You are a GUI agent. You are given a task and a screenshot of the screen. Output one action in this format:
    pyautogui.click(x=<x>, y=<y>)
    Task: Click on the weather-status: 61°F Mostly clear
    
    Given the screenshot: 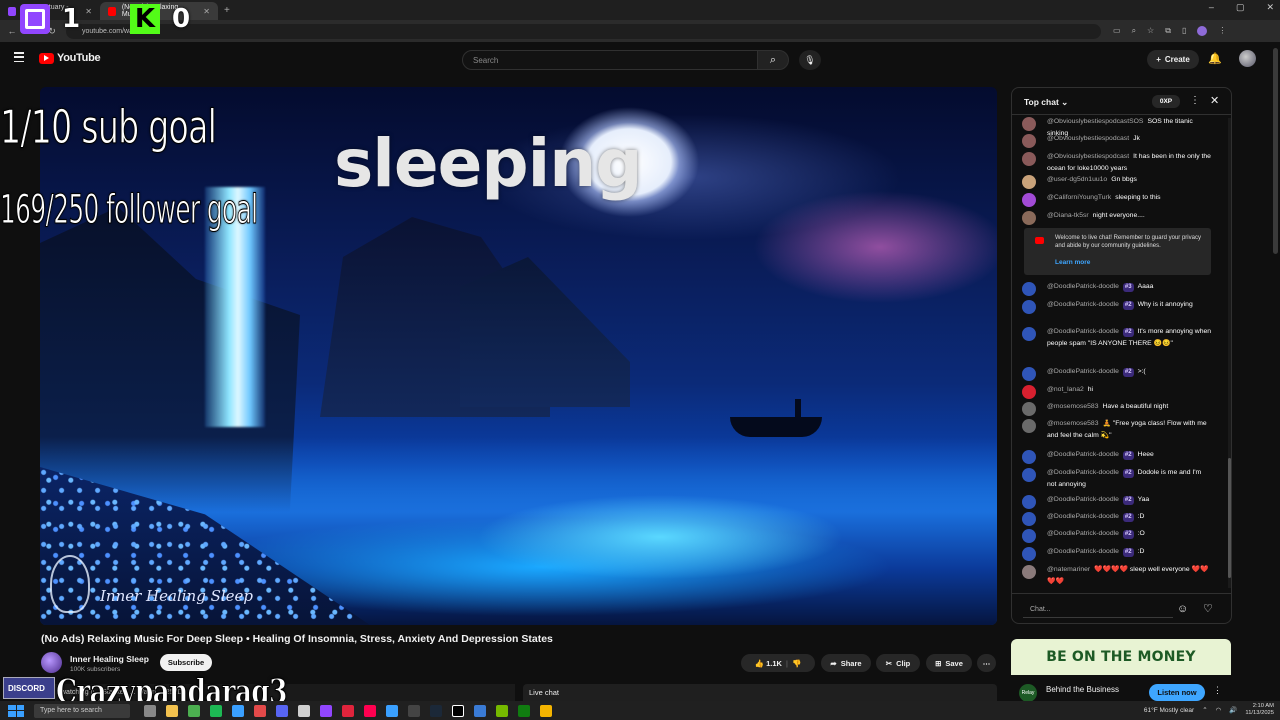 What is the action you would take?
    pyautogui.click(x=1169, y=710)
    